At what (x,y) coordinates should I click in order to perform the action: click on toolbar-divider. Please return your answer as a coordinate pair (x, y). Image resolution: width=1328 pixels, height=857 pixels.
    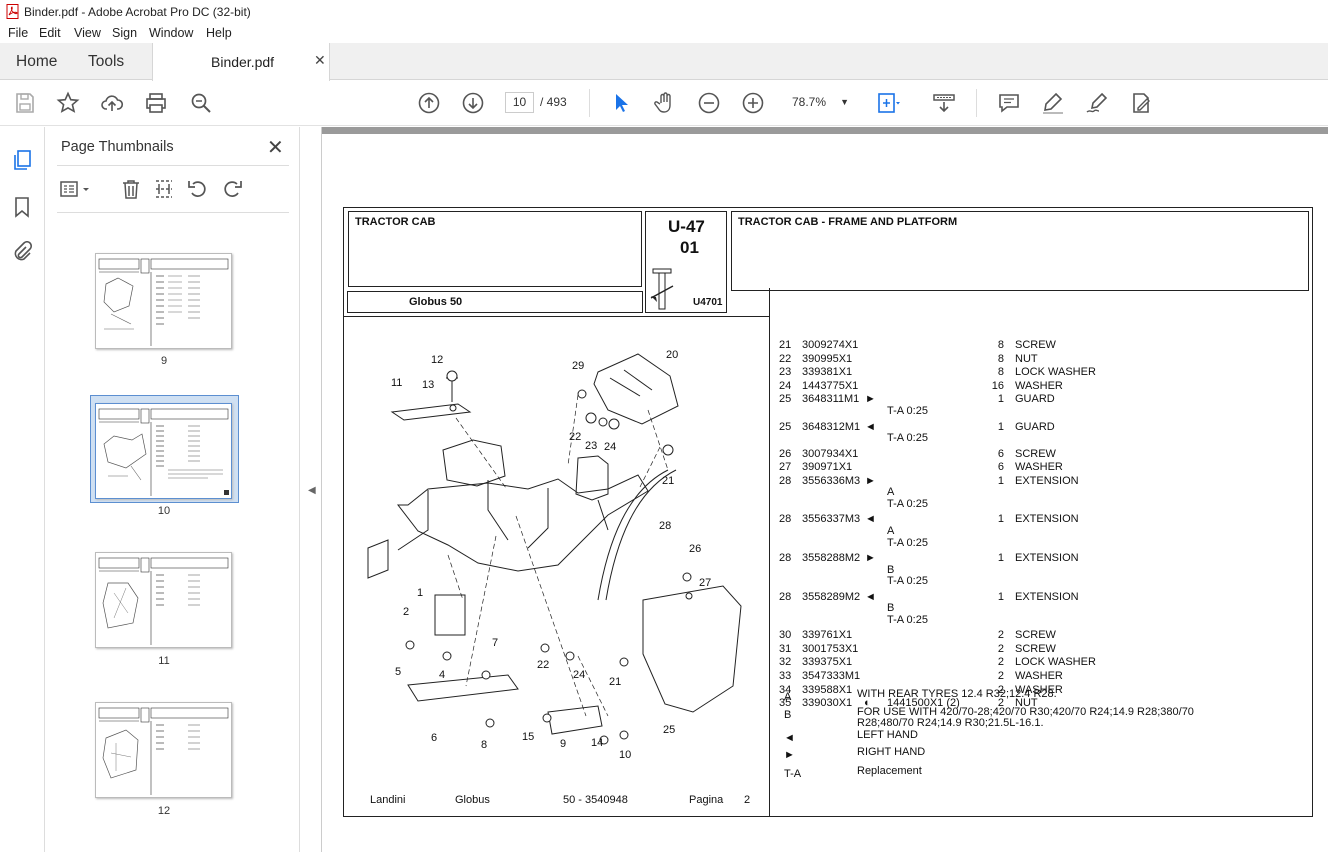
    Looking at the image, I should click on (976, 103).